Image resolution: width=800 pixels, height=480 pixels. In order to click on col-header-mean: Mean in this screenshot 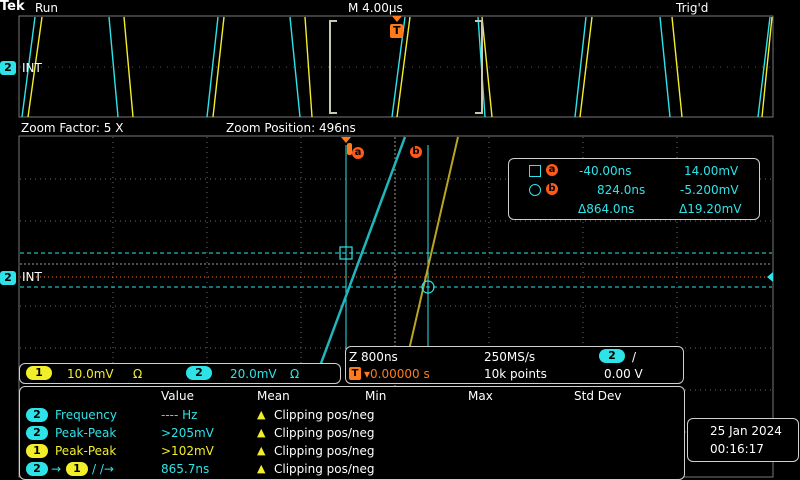, I will do `click(273, 396)`.